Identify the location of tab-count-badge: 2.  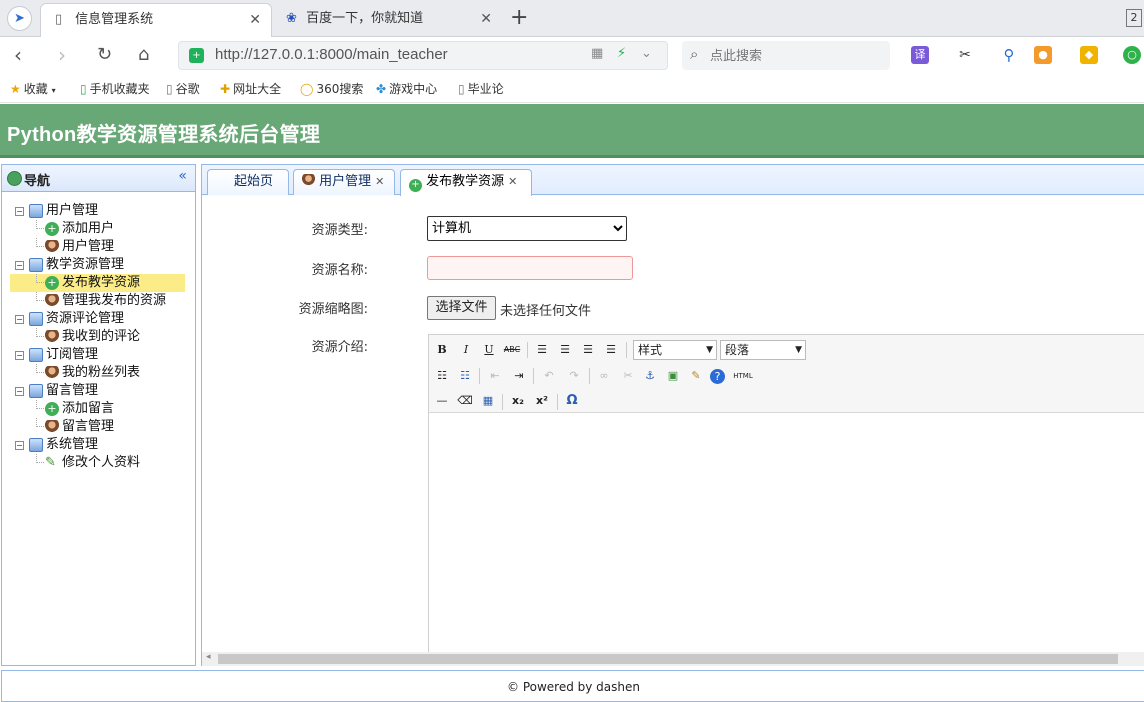
(1134, 18).